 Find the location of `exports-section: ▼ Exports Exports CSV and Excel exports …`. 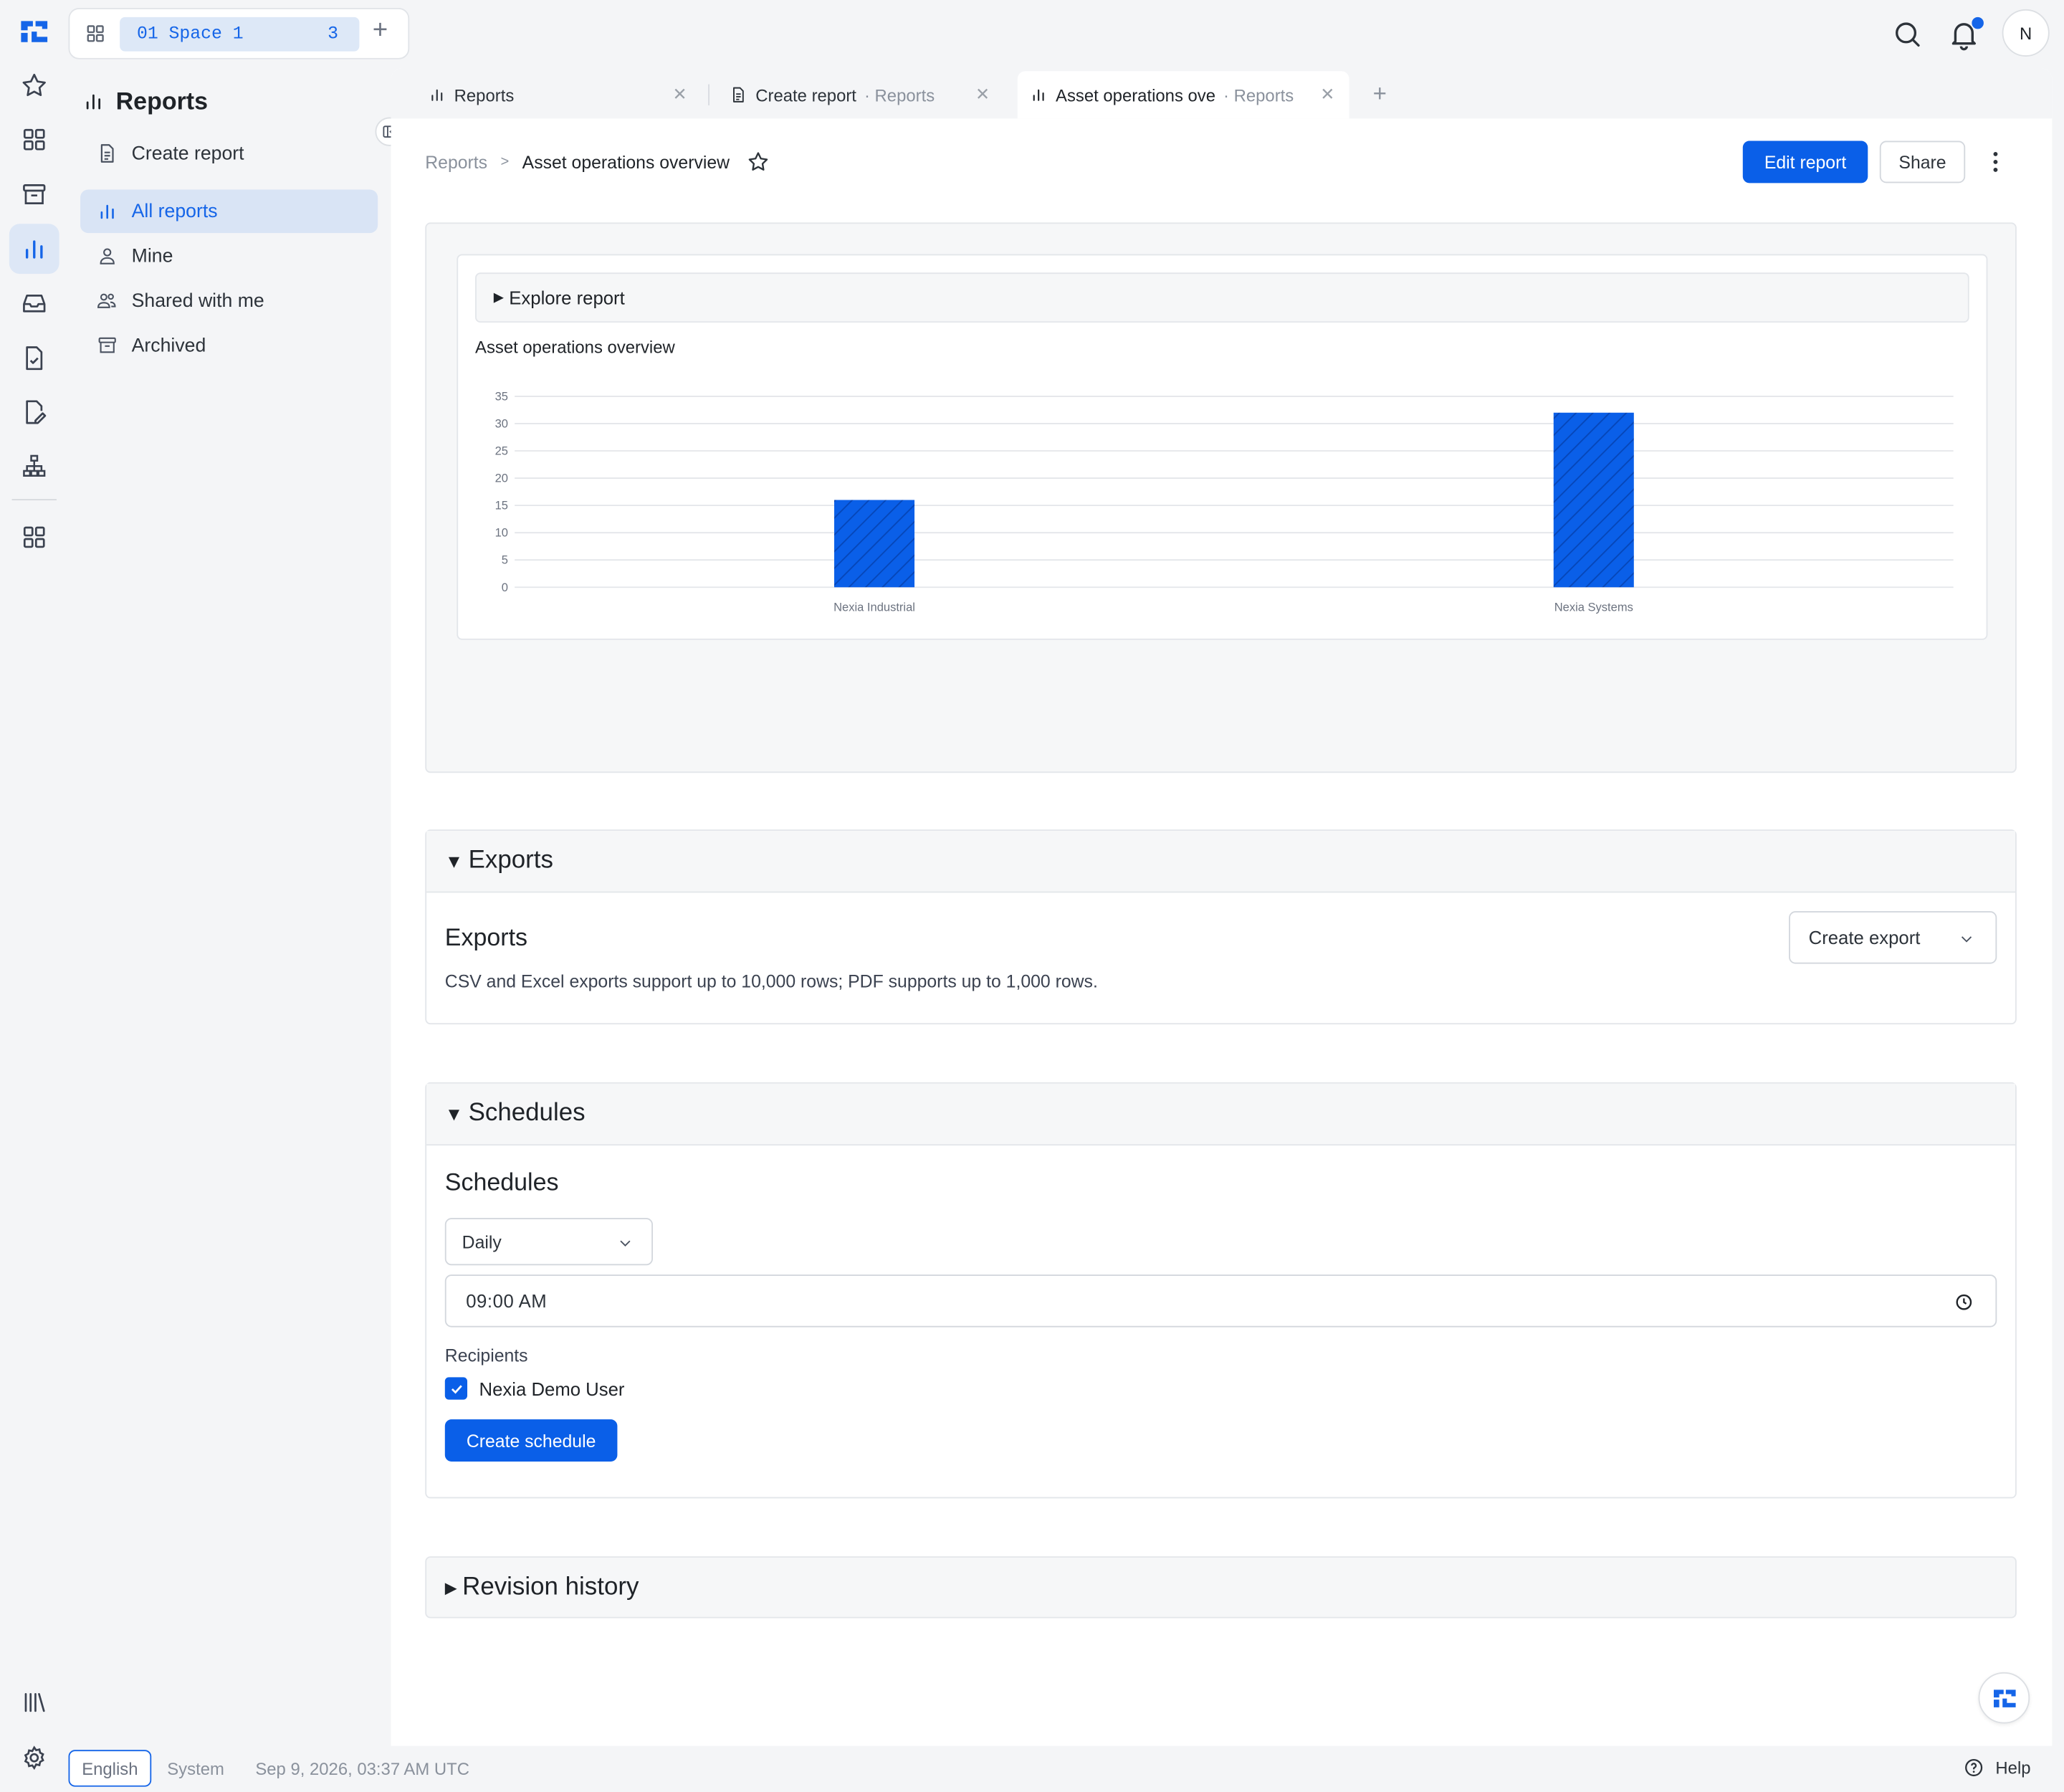

exports-section: ▼ Exports Exports CSV and Excel exports … is located at coordinates (1221, 927).